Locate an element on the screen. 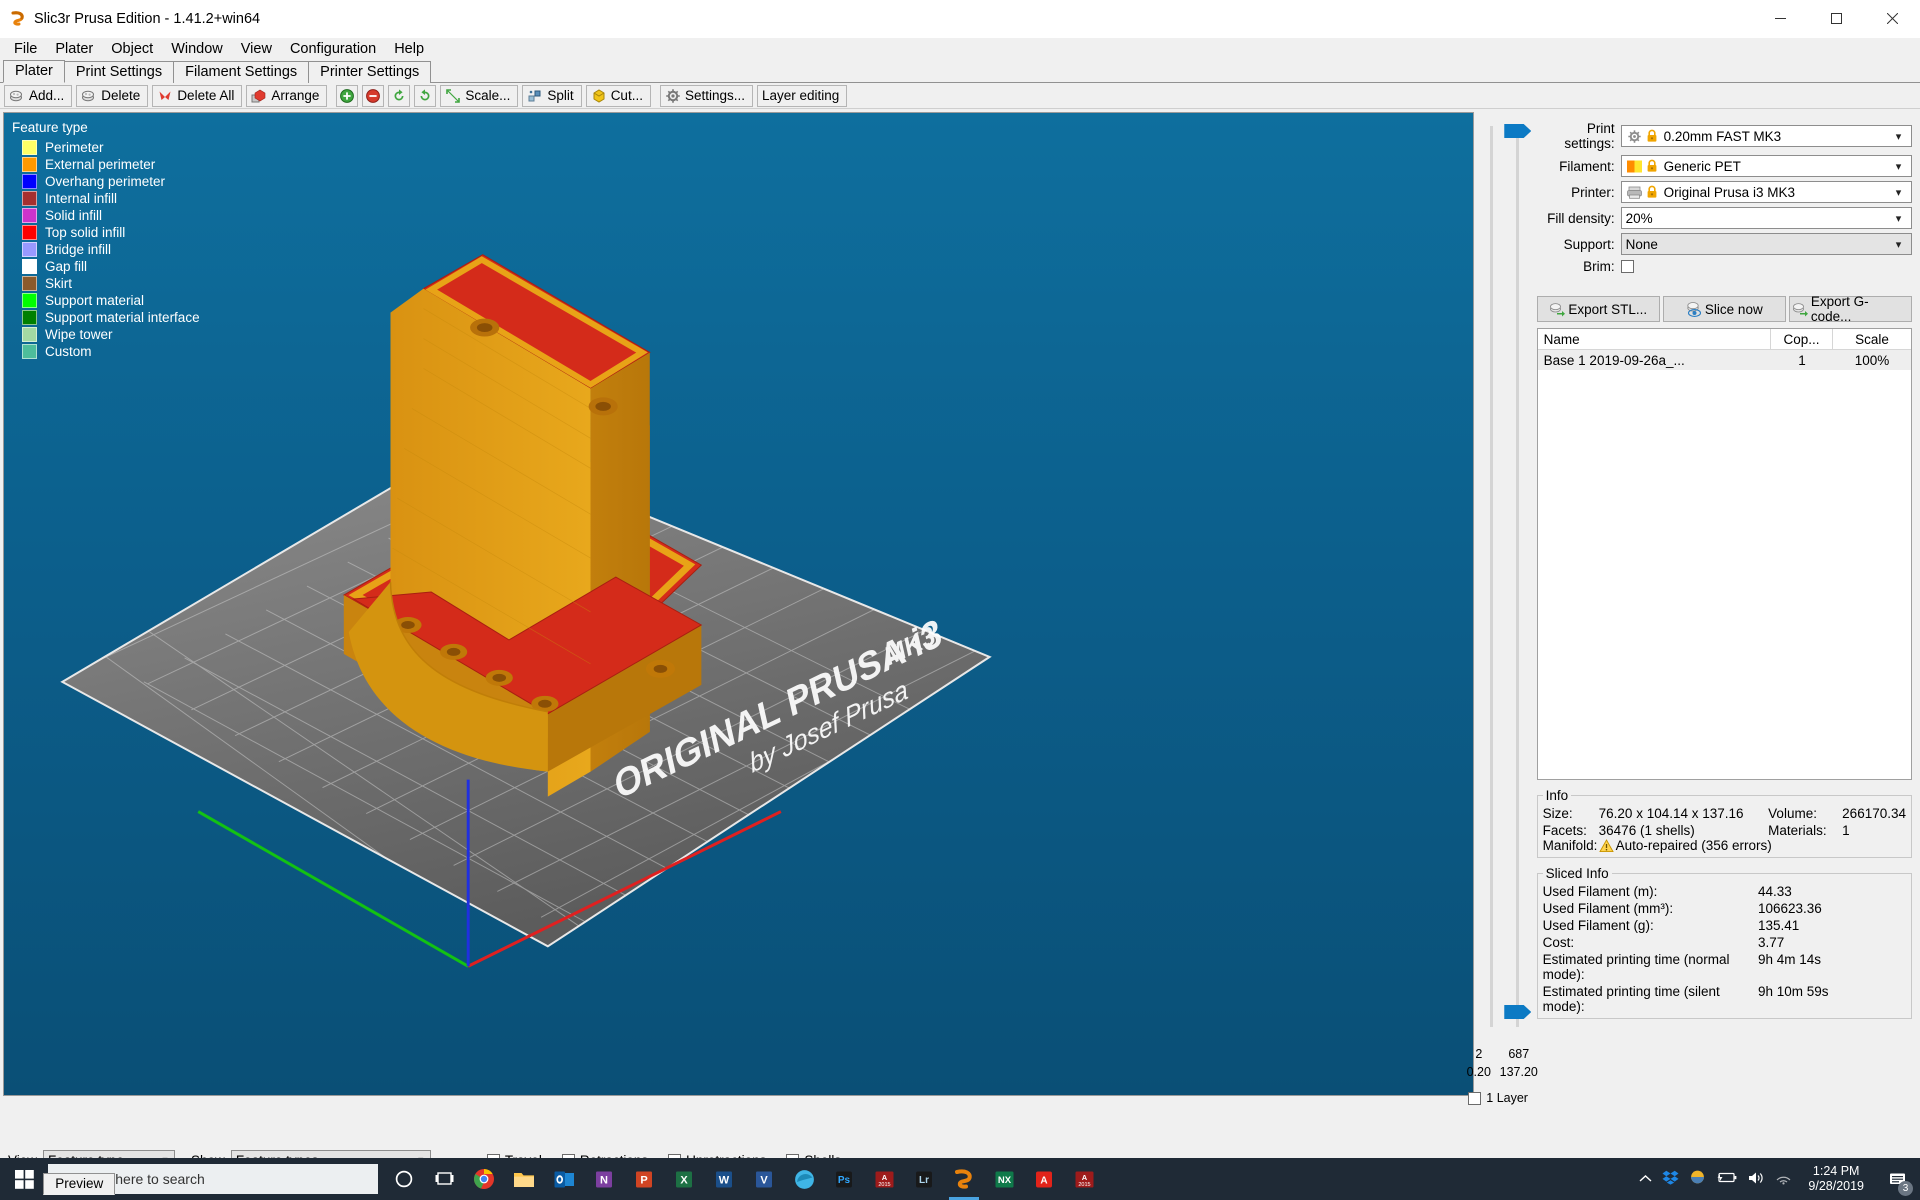  column-header-scale: Scale is located at coordinates (1872, 339).